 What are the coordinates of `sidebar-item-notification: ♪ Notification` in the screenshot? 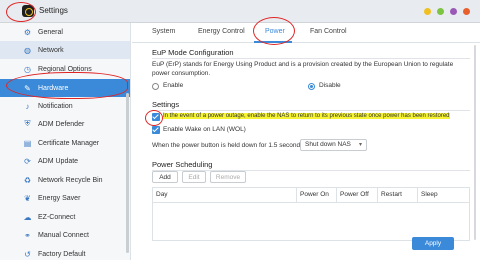 It's located at (65, 106).